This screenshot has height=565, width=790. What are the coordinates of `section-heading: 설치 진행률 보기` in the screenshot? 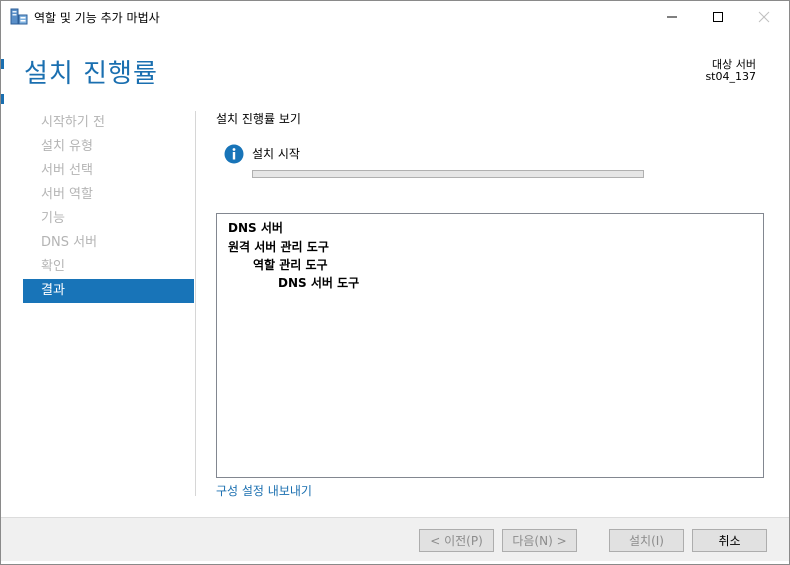 It's located at (258, 119).